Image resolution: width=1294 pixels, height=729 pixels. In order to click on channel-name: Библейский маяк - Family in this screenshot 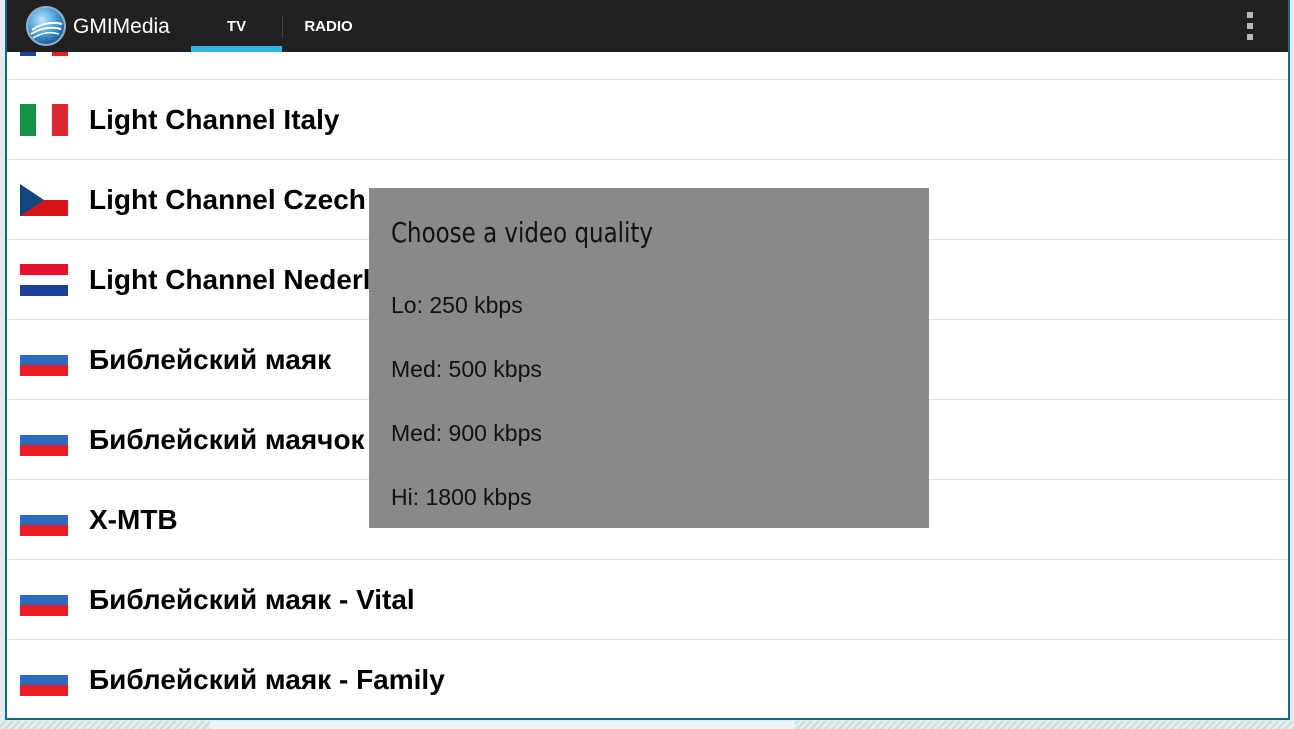, I will do `click(267, 679)`.